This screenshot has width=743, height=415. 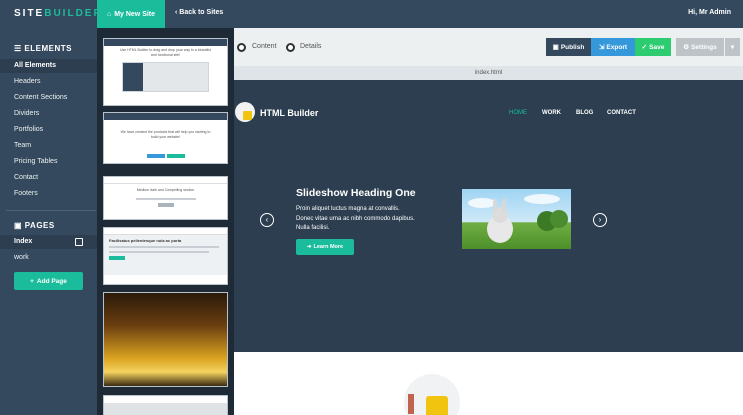 I want to click on brand-logo-icon, so click(x=245, y=112).